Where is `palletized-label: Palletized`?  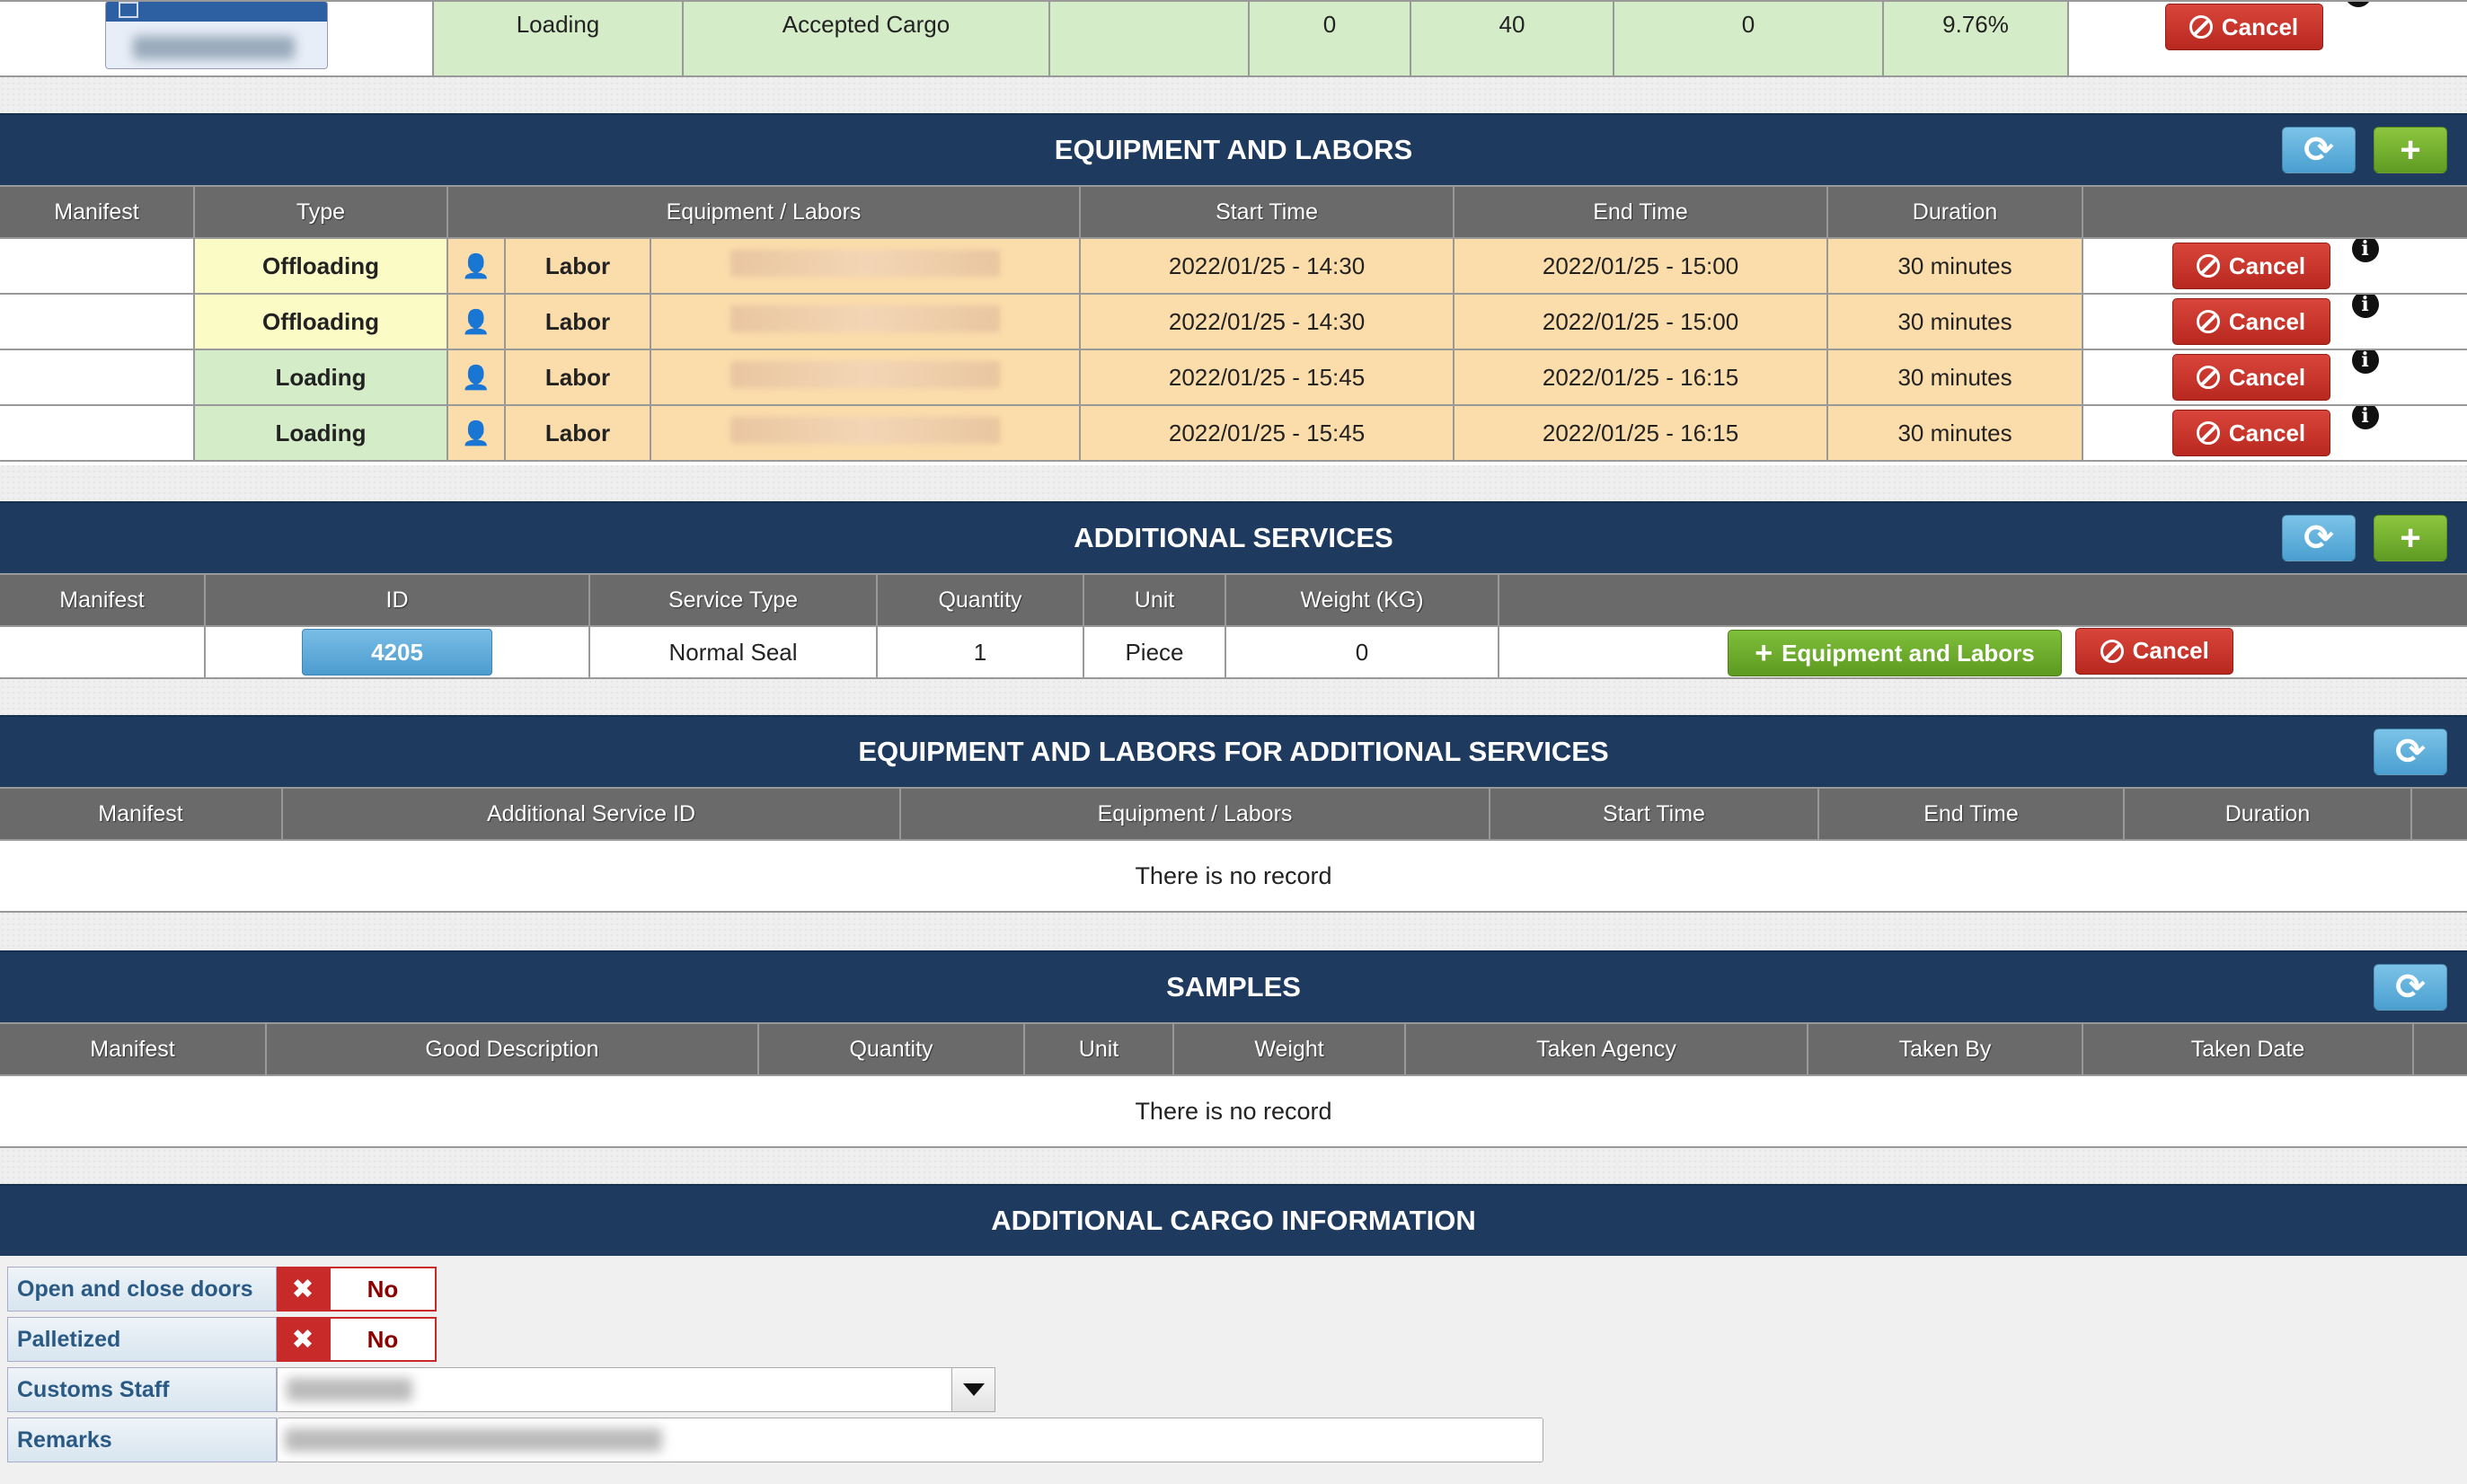
palletized-label: Palletized is located at coordinates (142, 1339).